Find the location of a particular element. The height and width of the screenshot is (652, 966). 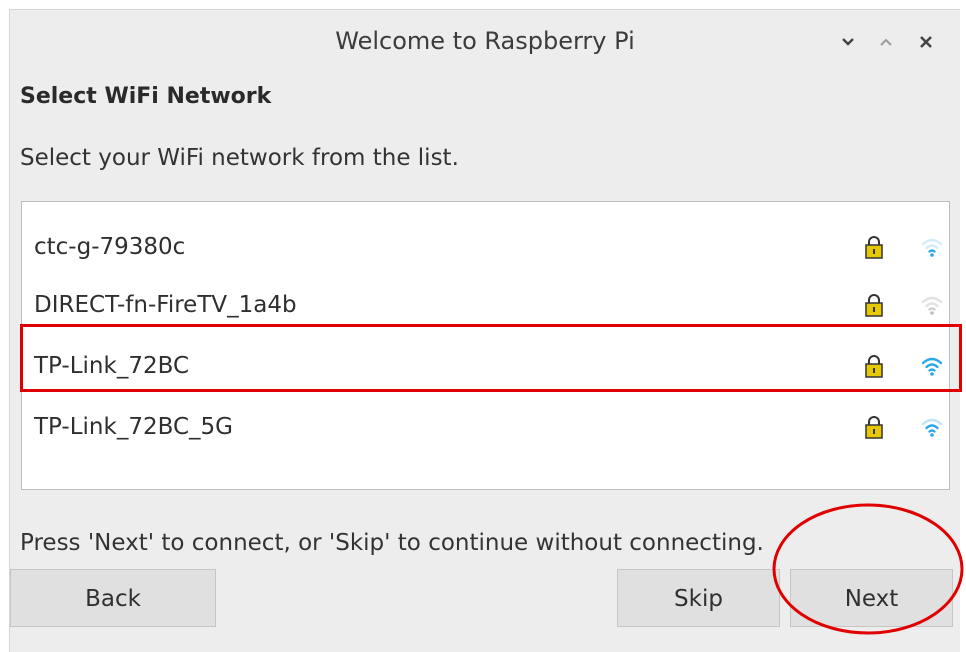

page-description: Select your WiFi network from the list. is located at coordinates (239, 158).